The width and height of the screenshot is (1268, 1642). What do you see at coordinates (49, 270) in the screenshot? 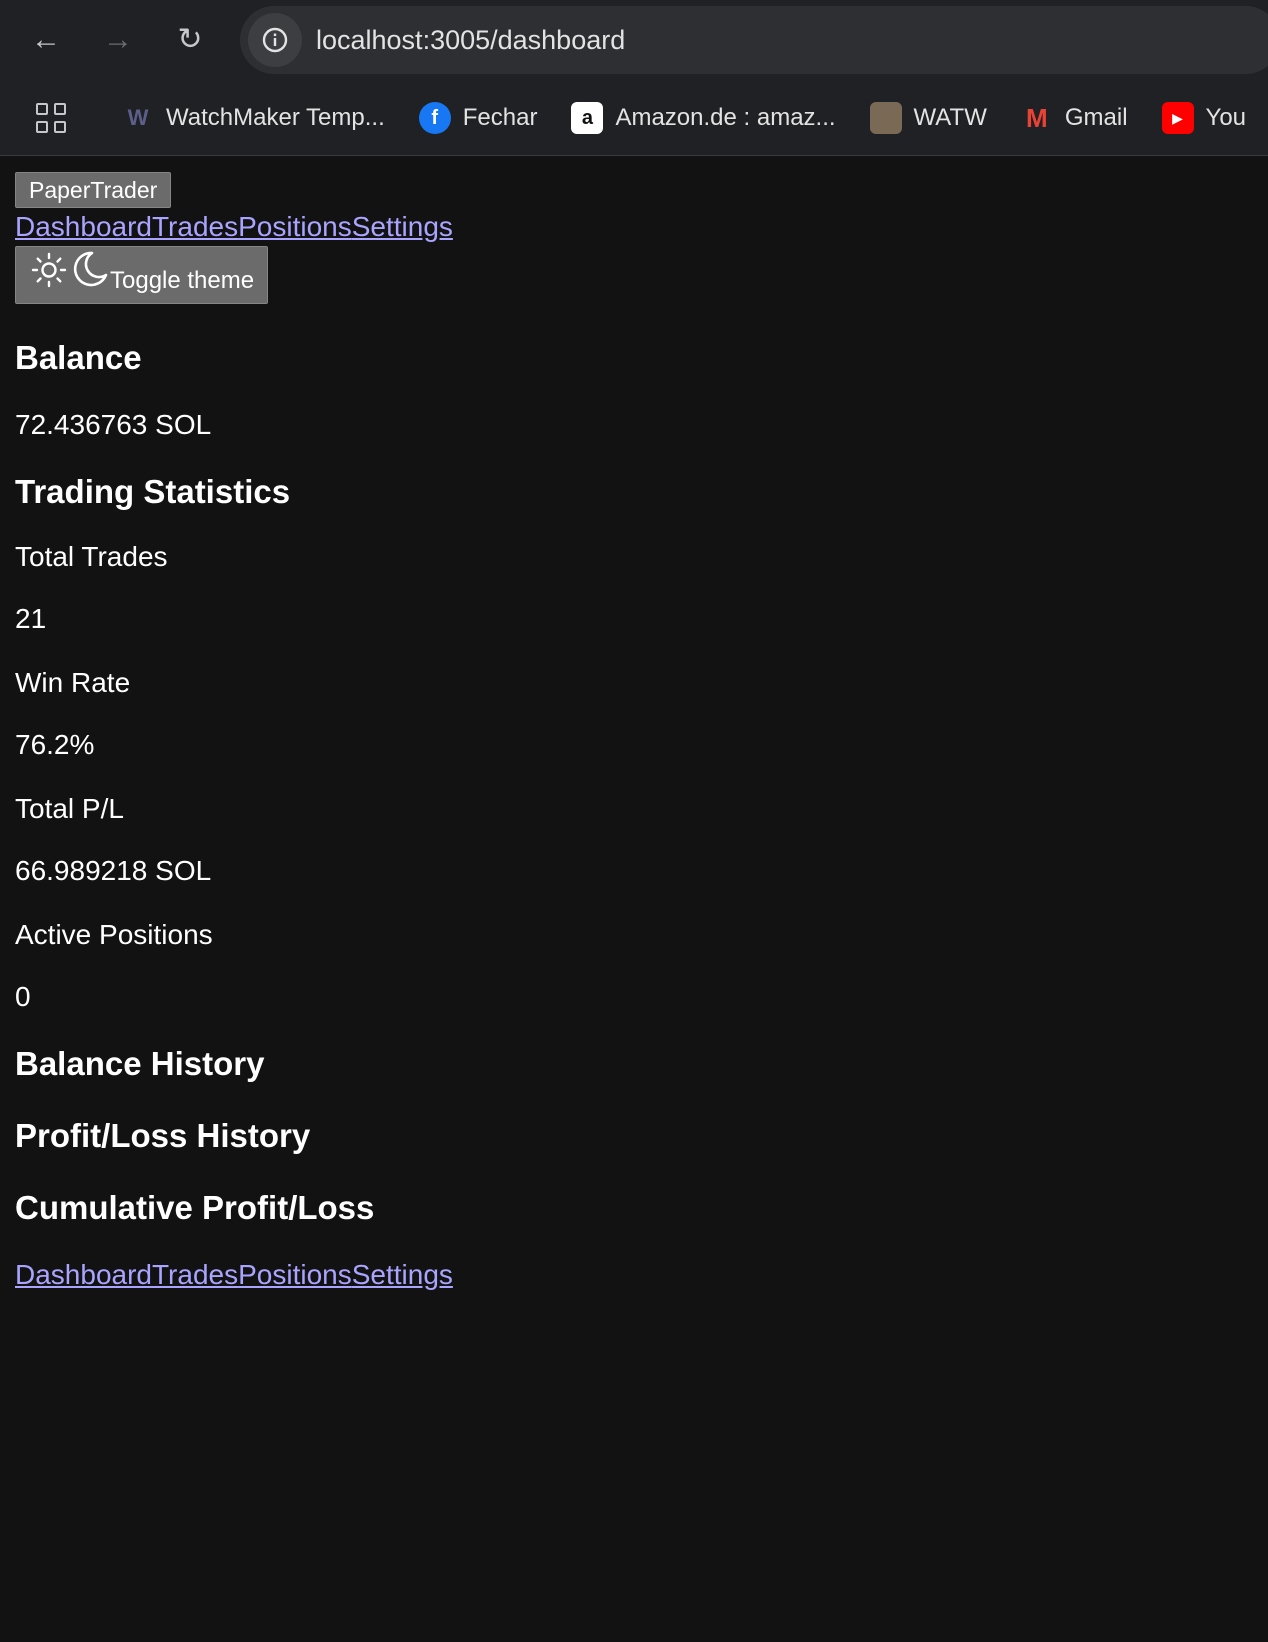
I see `sun-icon` at bounding box center [49, 270].